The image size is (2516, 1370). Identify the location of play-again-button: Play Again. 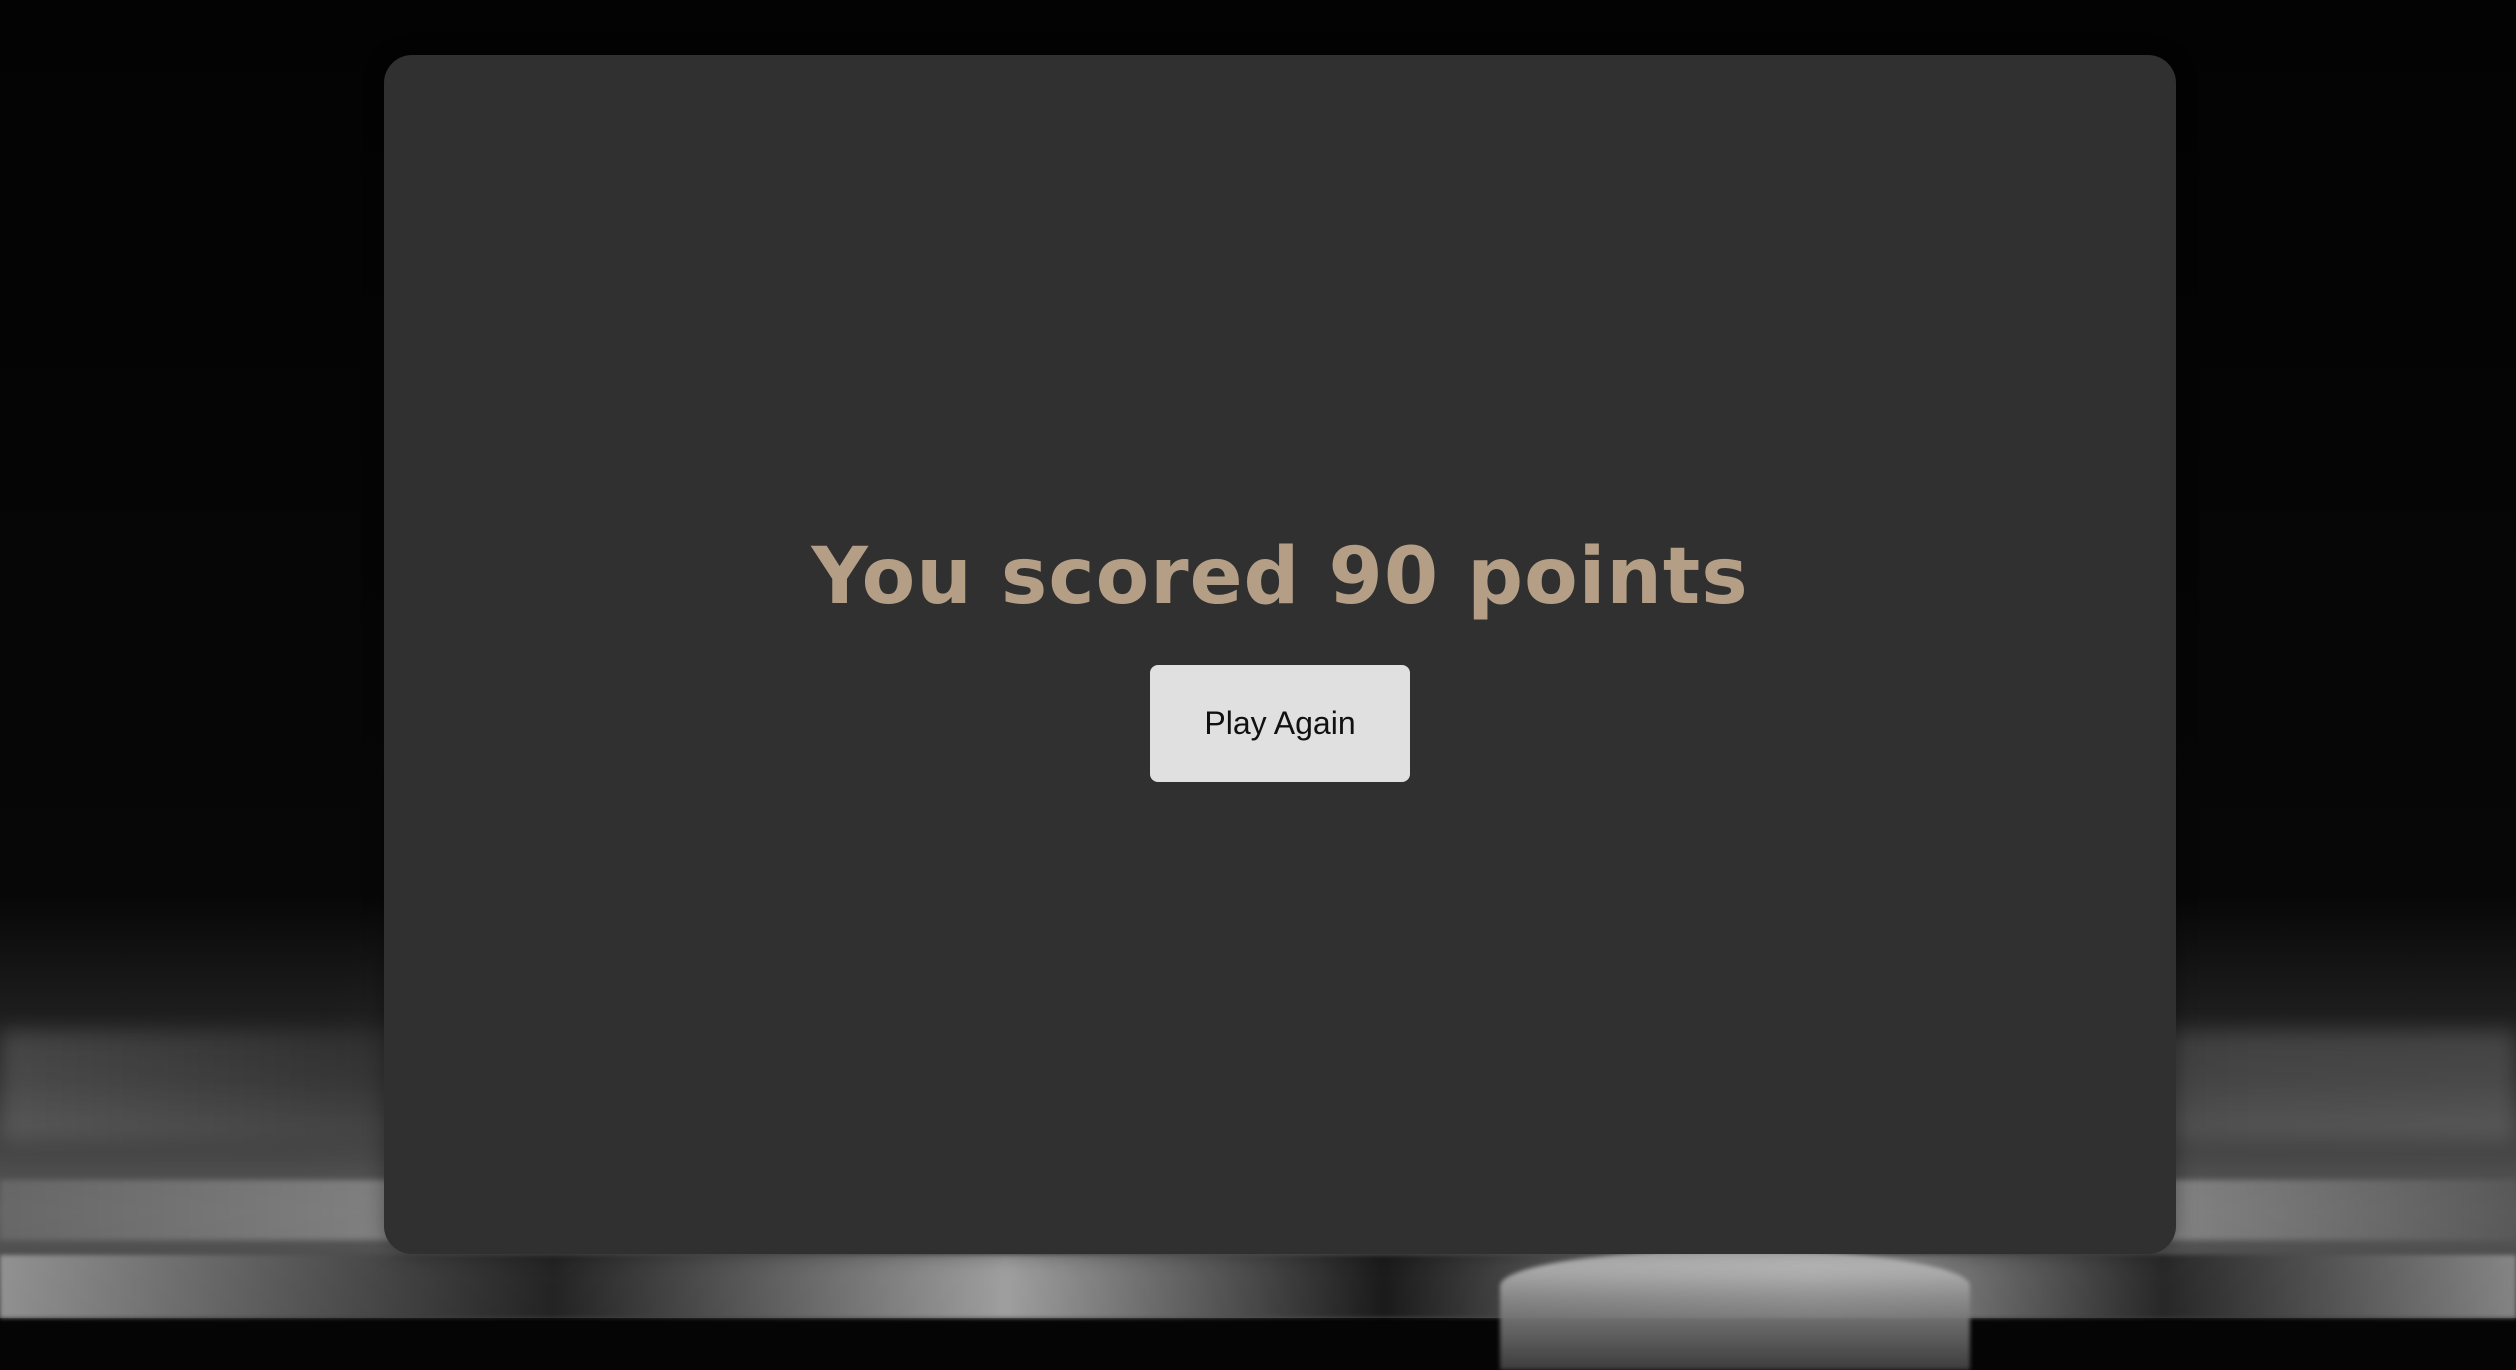
(1280, 723).